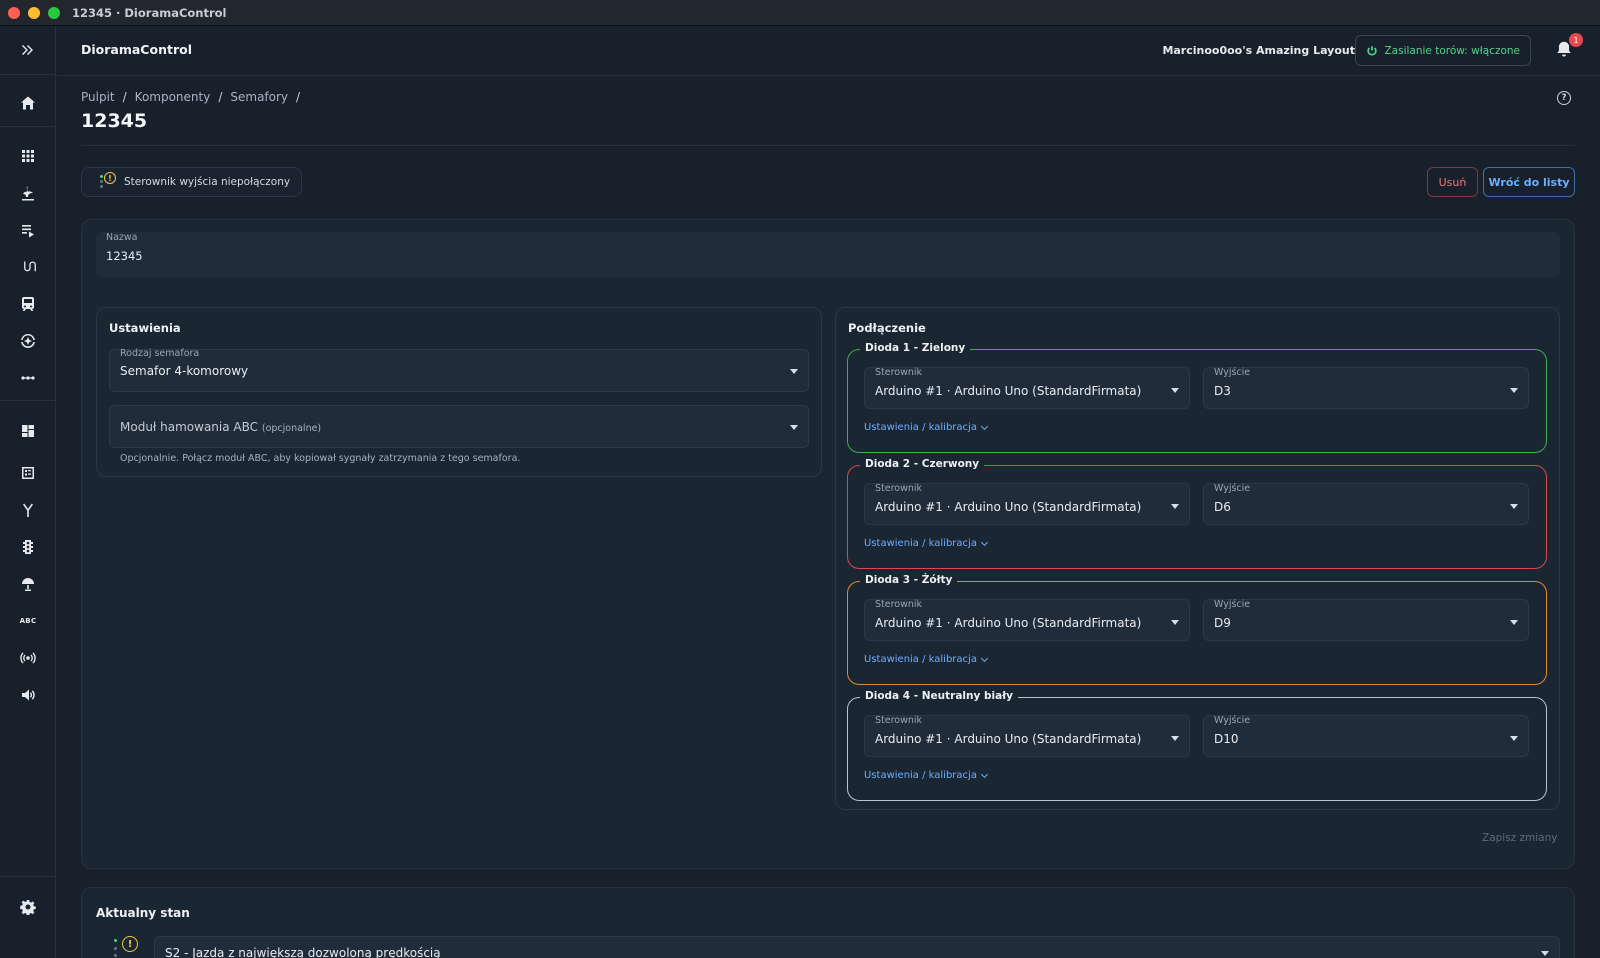 Image resolution: width=1600 pixels, height=958 pixels. What do you see at coordinates (160, 353) in the screenshot?
I see `signal-type-label: Rodzaj semafora` at bounding box center [160, 353].